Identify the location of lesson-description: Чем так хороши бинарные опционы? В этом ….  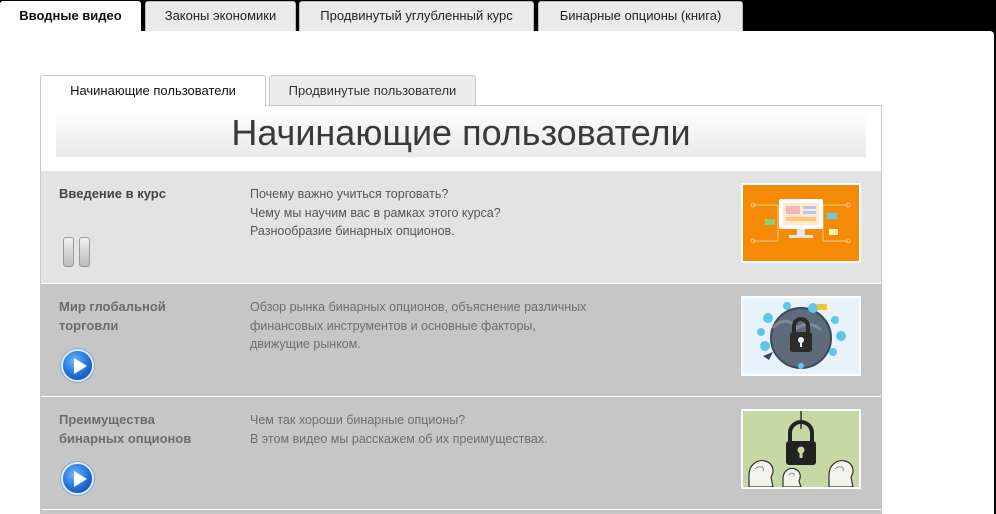
(450, 429).